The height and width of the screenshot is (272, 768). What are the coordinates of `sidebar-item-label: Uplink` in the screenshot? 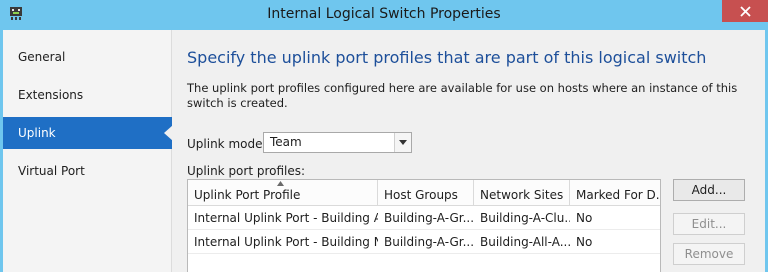 It's located at (37, 133).